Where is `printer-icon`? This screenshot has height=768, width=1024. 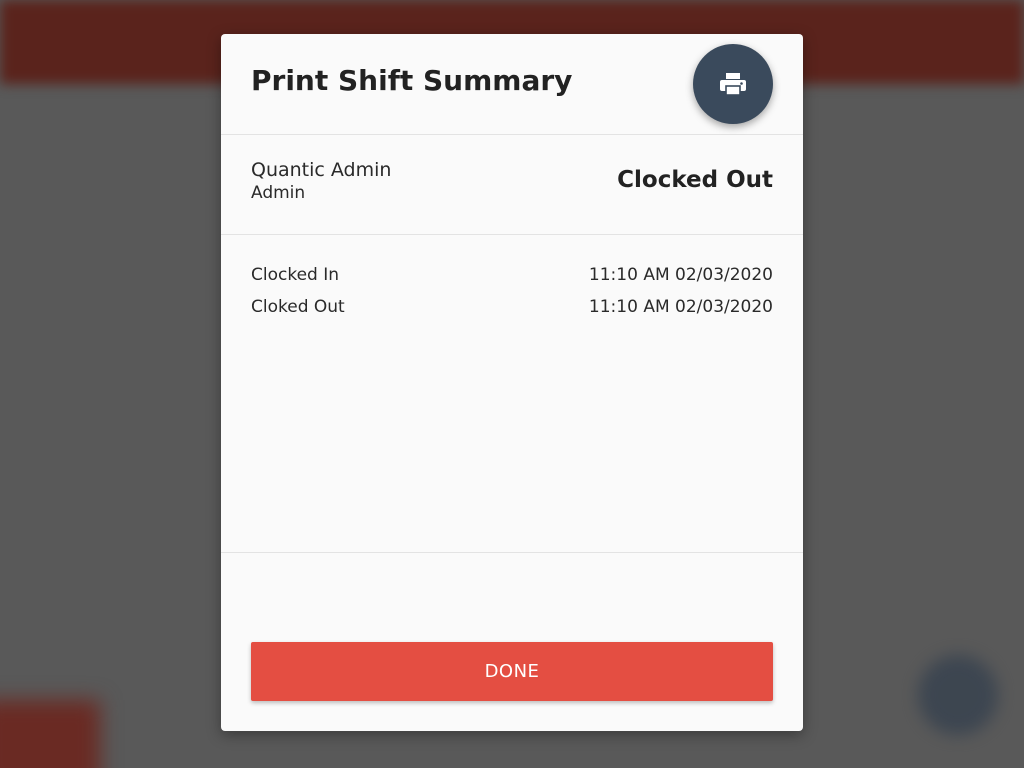 printer-icon is located at coordinates (733, 84).